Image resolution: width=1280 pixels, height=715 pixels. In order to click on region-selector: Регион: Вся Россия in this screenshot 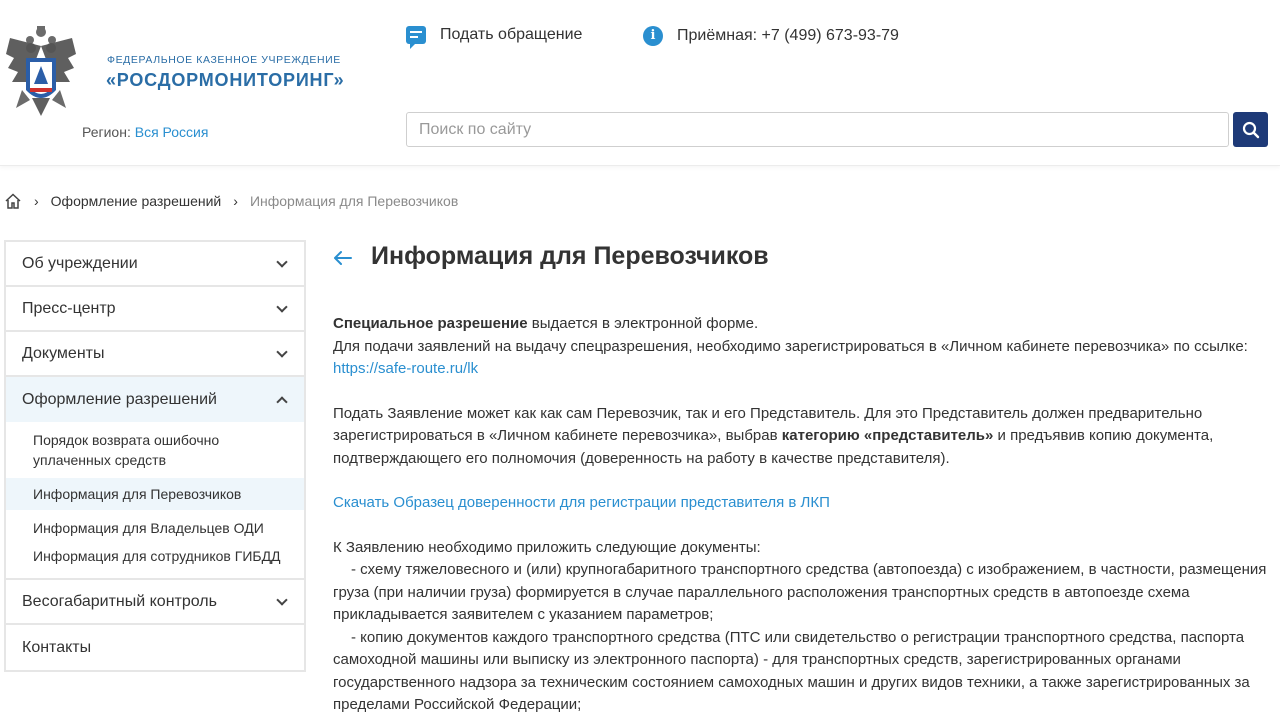, I will do `click(145, 132)`.